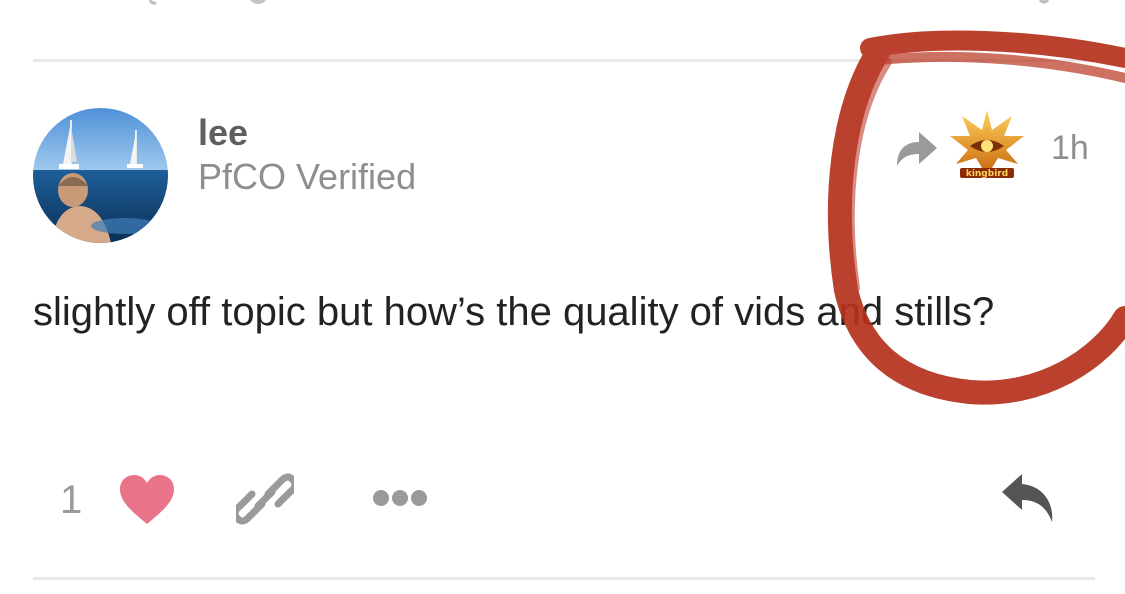 Image resolution: width=1125 pixels, height=594 pixels. I want to click on heart-icon, so click(147, 500).